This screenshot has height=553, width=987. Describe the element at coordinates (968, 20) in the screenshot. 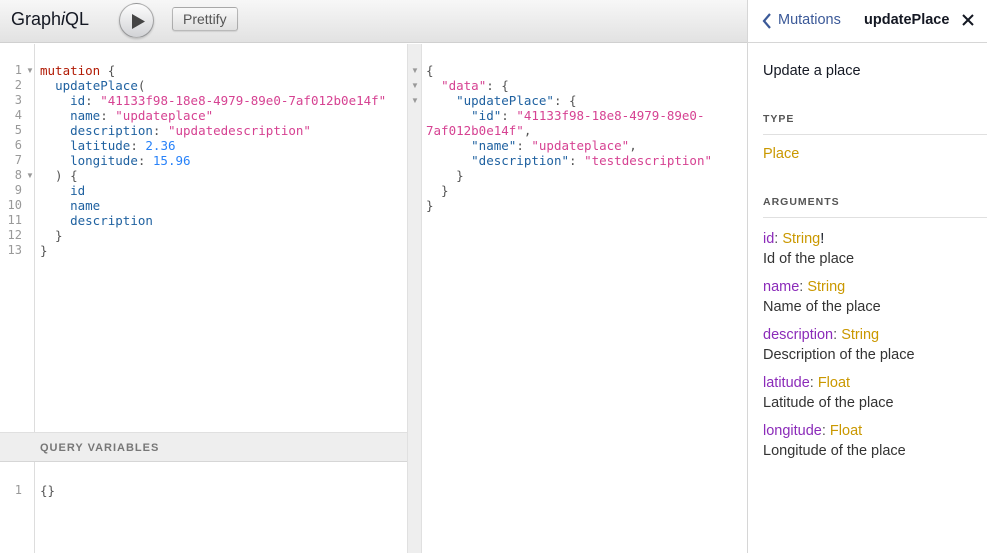

I see `close-icon` at that location.